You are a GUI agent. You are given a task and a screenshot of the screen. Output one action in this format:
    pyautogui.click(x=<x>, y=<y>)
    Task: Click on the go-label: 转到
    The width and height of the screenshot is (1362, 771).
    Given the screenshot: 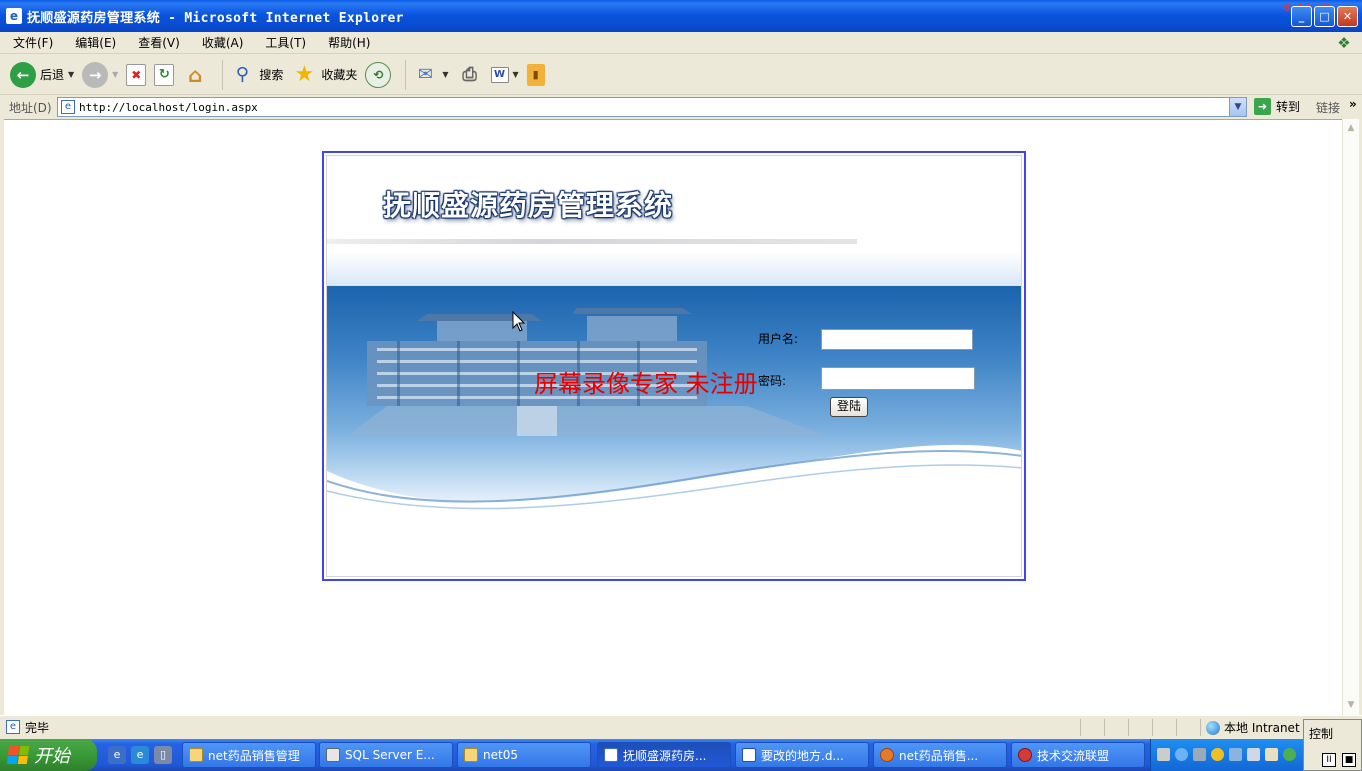 What is the action you would take?
    pyautogui.click(x=1288, y=107)
    